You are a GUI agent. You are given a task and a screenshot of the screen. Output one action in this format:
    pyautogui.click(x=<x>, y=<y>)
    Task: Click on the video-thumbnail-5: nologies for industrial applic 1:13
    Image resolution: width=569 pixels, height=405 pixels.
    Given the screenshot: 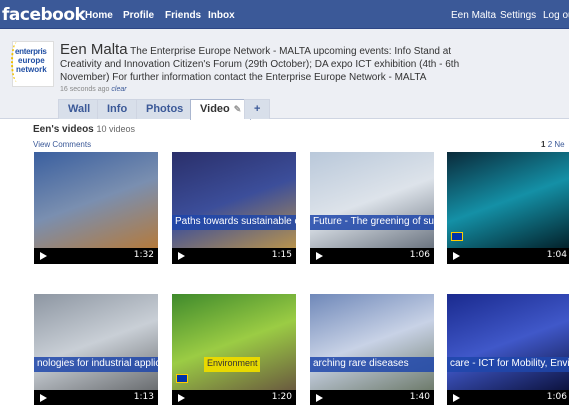 What is the action you would take?
    pyautogui.click(x=96, y=349)
    